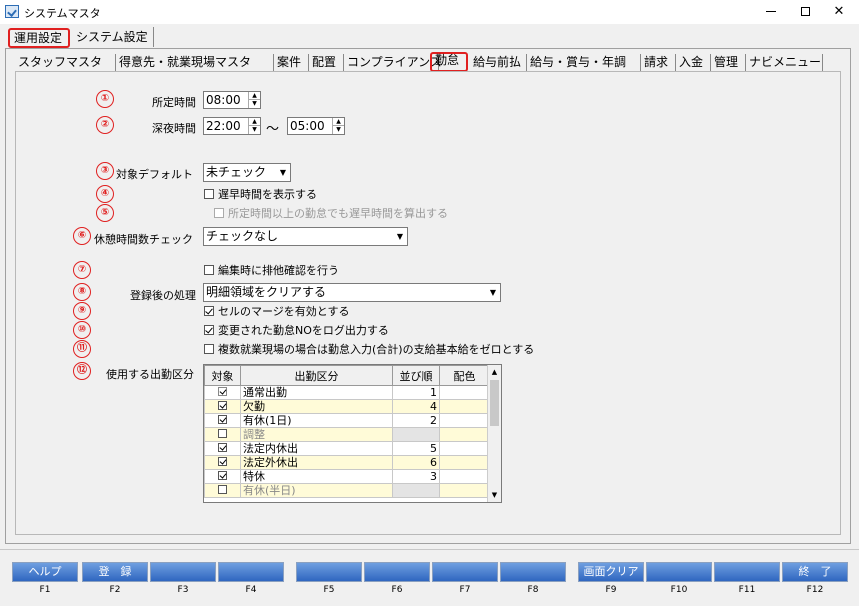  I want to click on col-header-haishoku: 配色, so click(464, 375).